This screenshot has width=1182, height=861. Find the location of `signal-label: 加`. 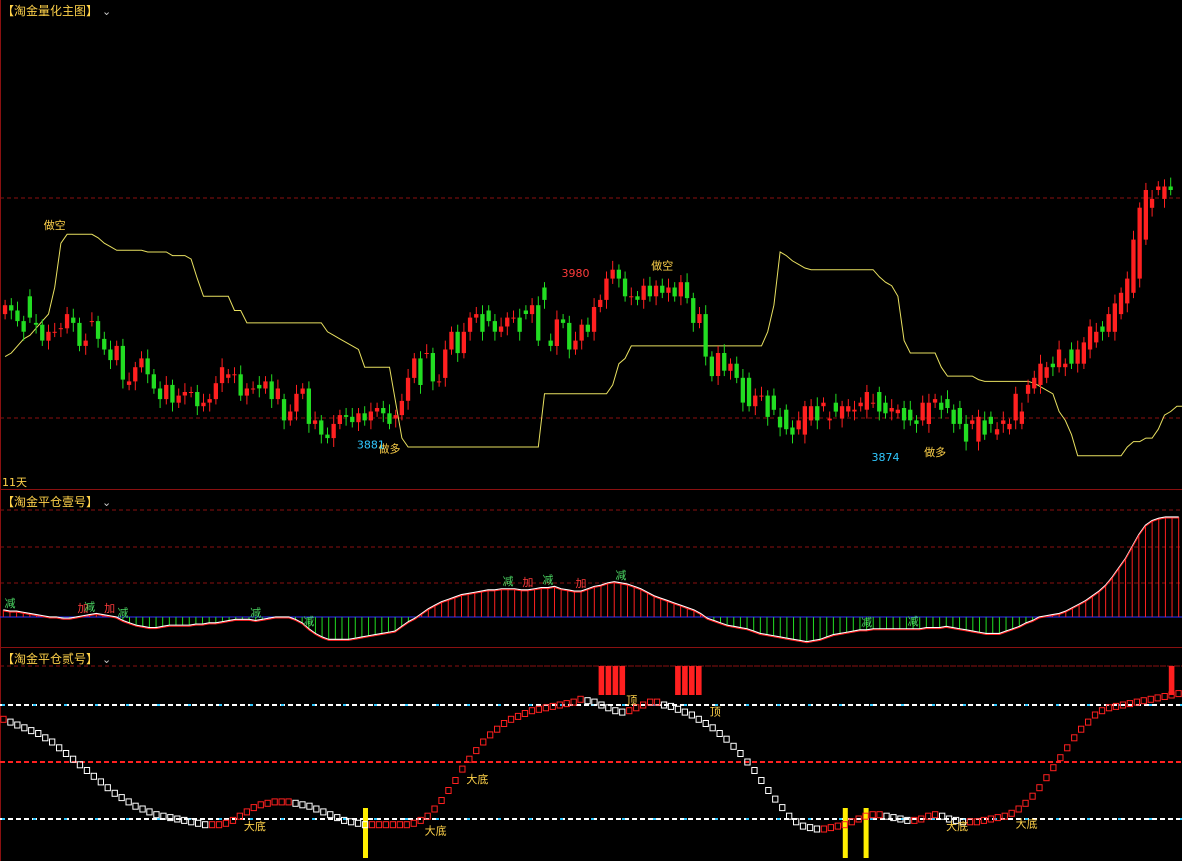

signal-label: 加 is located at coordinates (109, 608).